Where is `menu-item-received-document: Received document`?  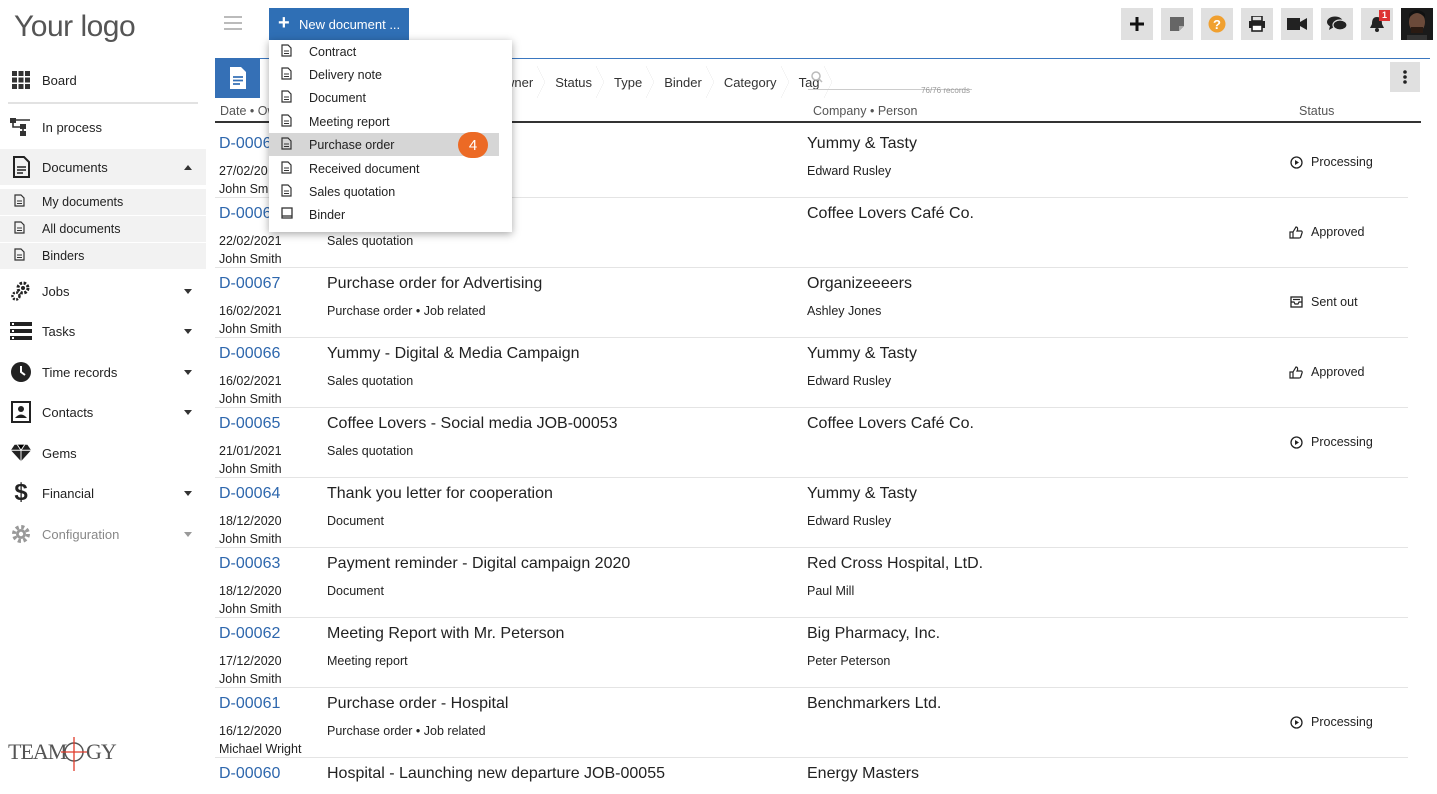 menu-item-received-document: Received document is located at coordinates (384, 168).